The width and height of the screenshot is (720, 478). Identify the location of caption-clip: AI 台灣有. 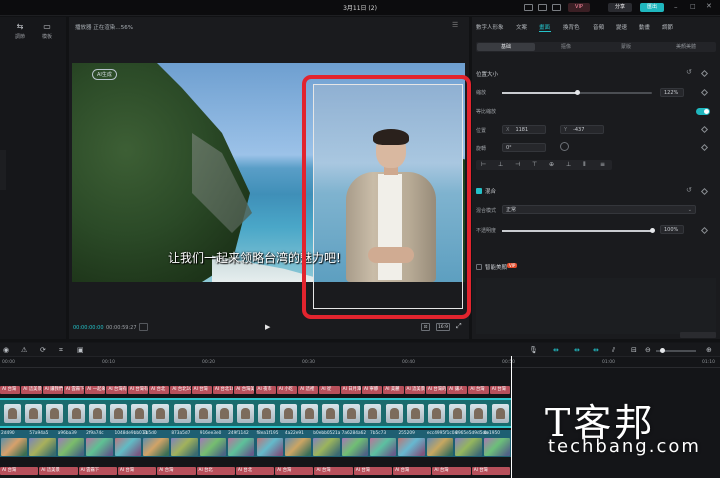
(116, 390).